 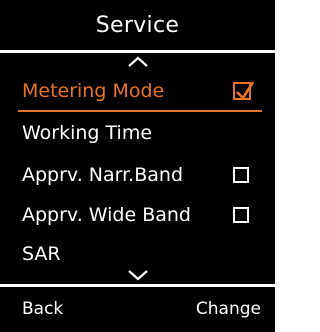 I want to click on menu-item-label: Apprv. Wide Band, so click(x=106, y=215).